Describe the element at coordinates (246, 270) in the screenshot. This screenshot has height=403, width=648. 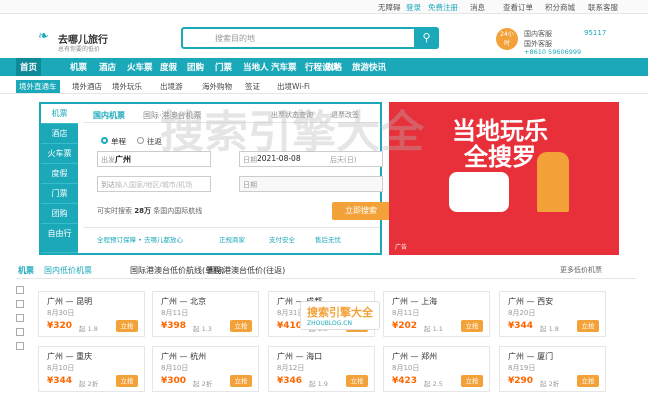
I see `deals-tab-international-round: 国际港澳台低价(往返)` at that location.